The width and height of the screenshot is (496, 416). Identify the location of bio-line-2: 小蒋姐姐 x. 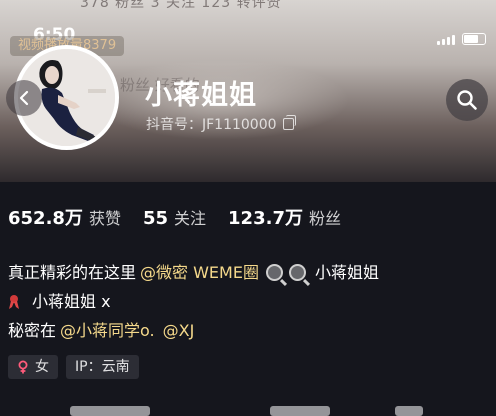
(248, 301).